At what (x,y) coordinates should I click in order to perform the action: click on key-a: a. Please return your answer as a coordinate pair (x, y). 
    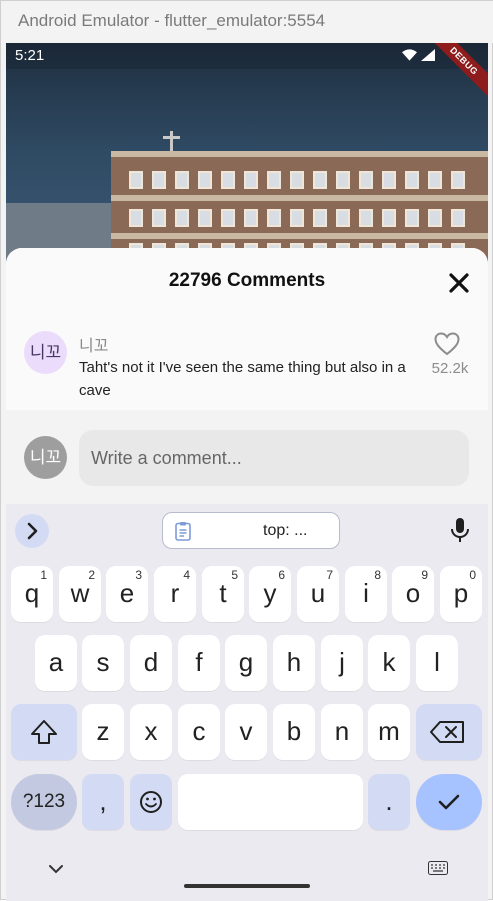
    Looking at the image, I should click on (56, 663).